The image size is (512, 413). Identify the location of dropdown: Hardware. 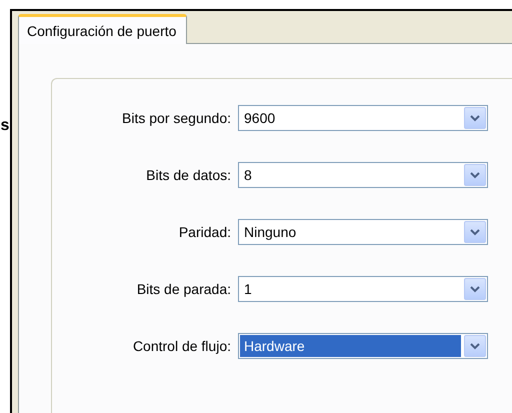
(363, 346).